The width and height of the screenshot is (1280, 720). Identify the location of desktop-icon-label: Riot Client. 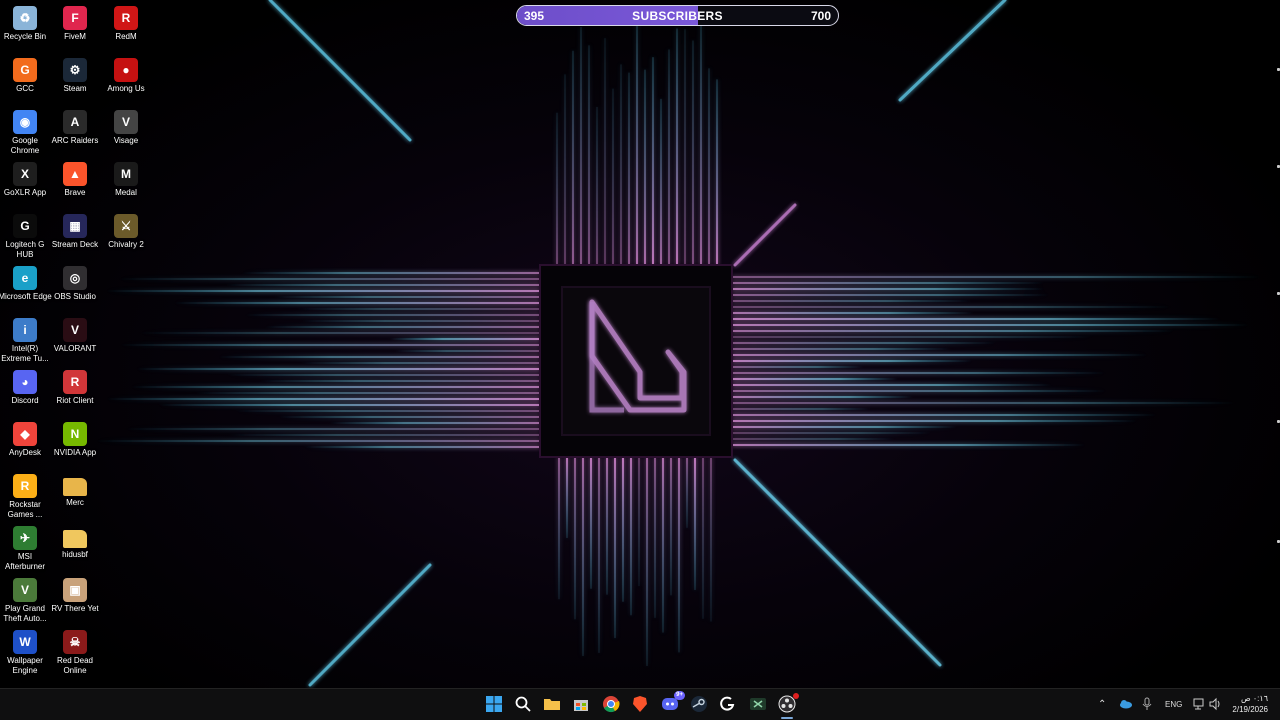
(75, 400).